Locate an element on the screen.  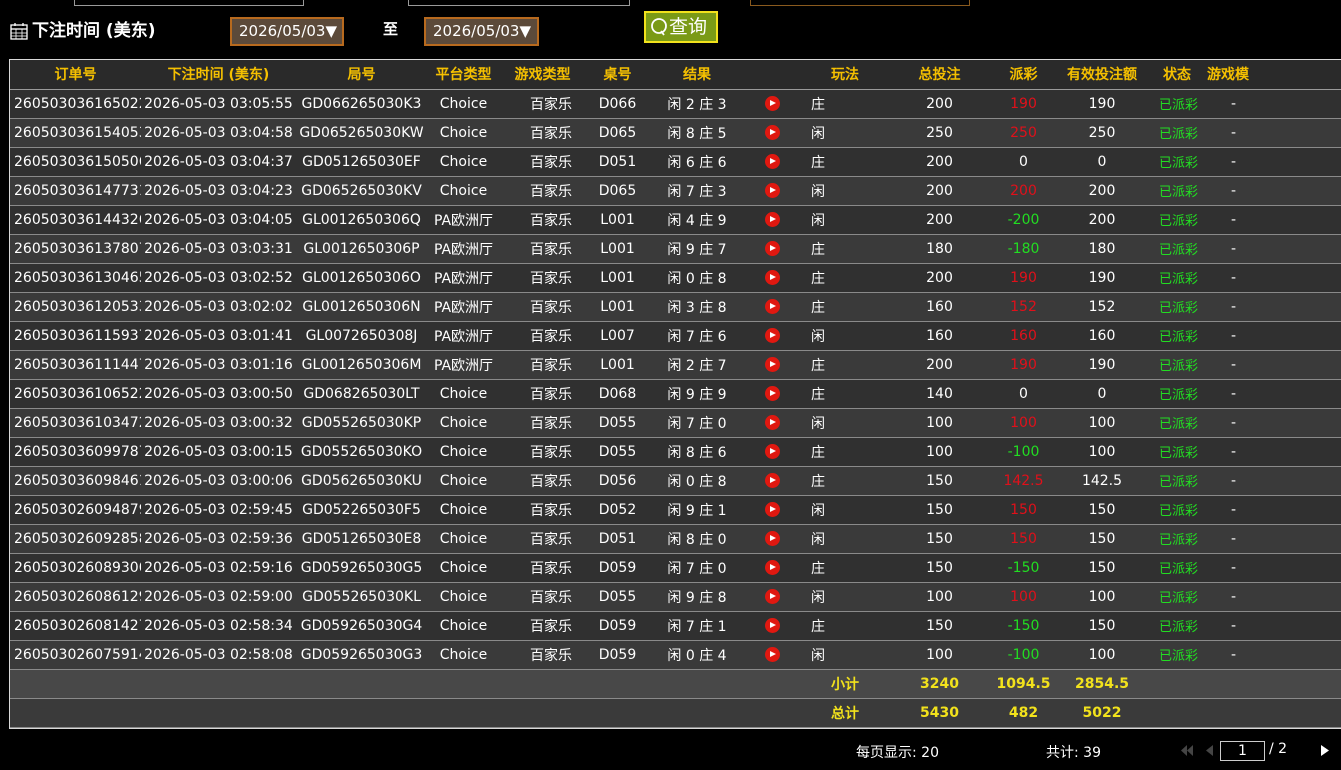
total-bet-cell: 150 is located at coordinates (939, 510).